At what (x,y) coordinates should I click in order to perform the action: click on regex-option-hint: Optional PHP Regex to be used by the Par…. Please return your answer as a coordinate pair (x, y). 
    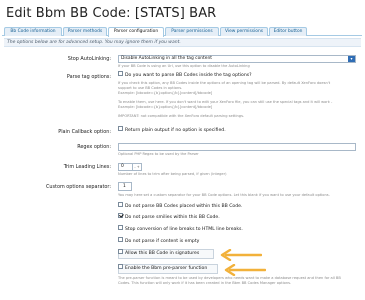
    Looking at the image, I should click on (158, 154).